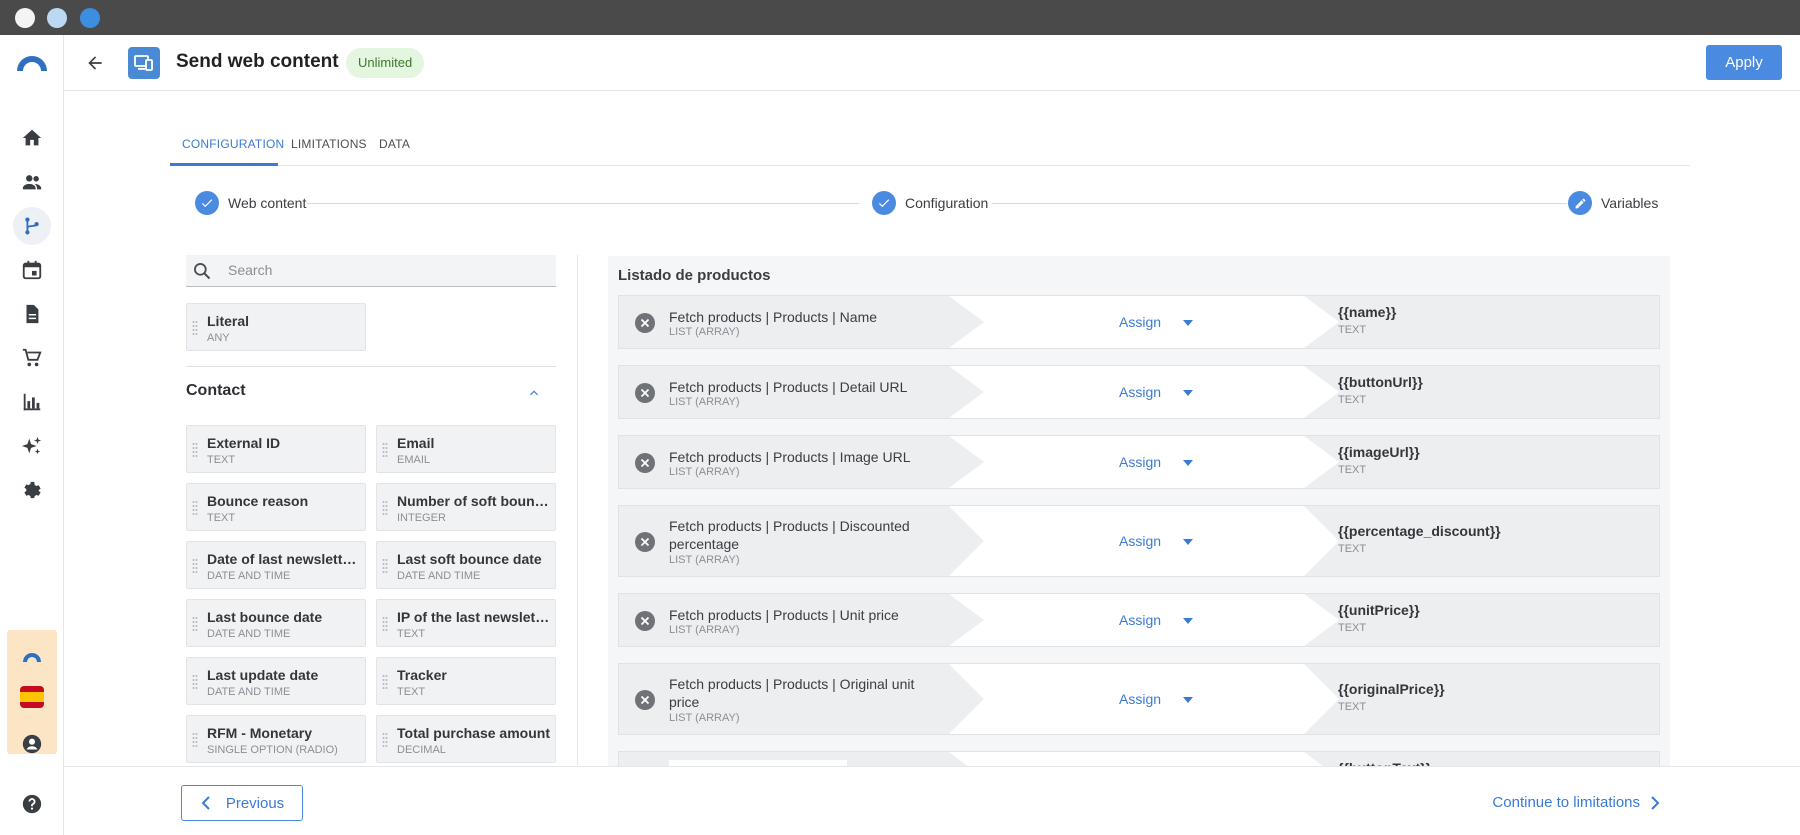 This screenshot has height=835, width=1800. I want to click on calendar-icon, so click(32, 270).